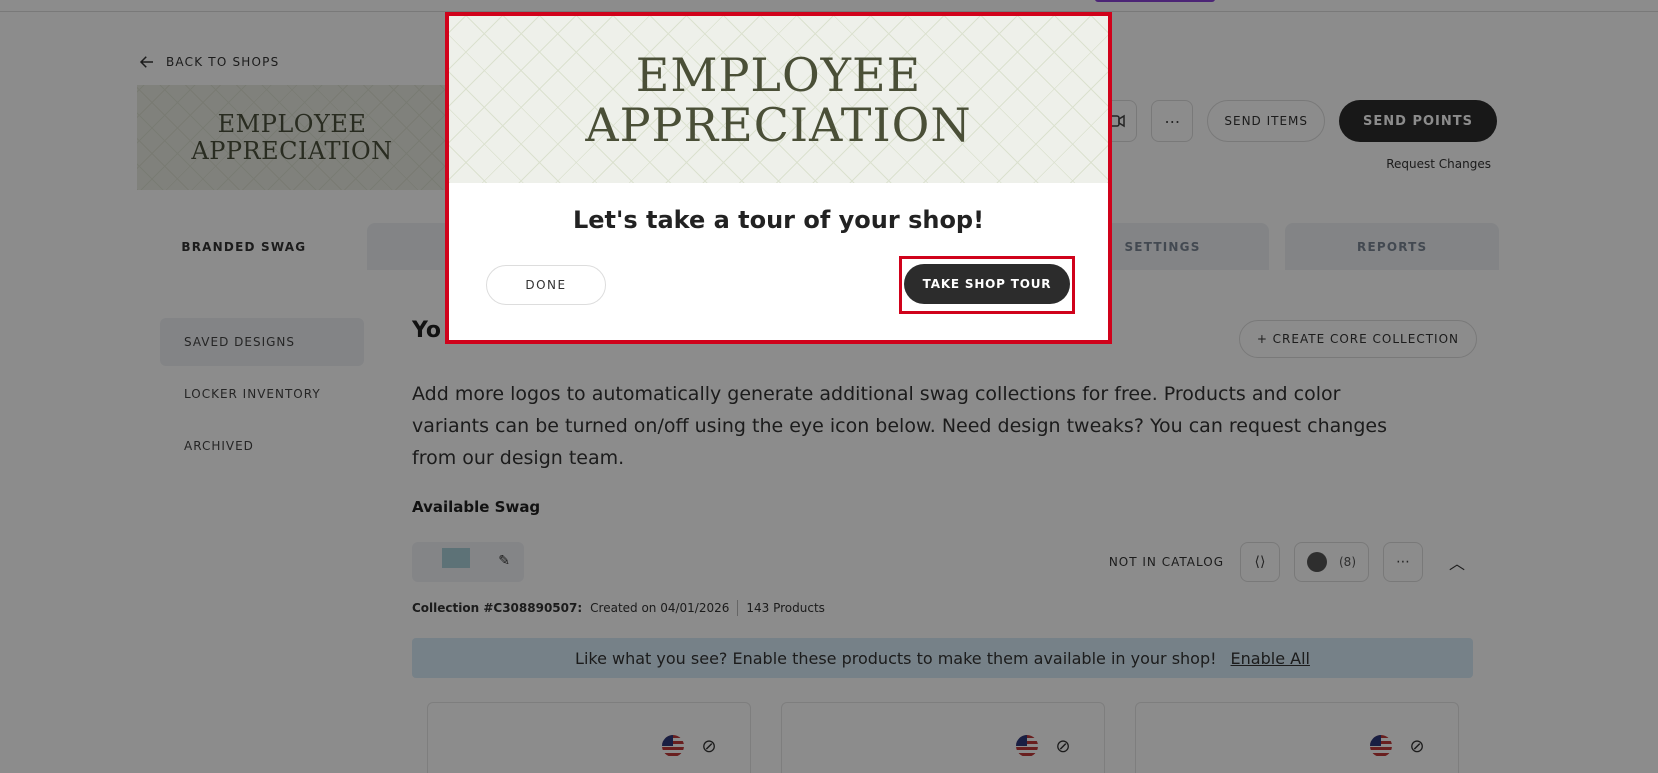 The width and height of the screenshot is (1658, 773). Describe the element at coordinates (778, 124) in the screenshot. I see `modal-banner-line2: APPRECIATION` at that location.